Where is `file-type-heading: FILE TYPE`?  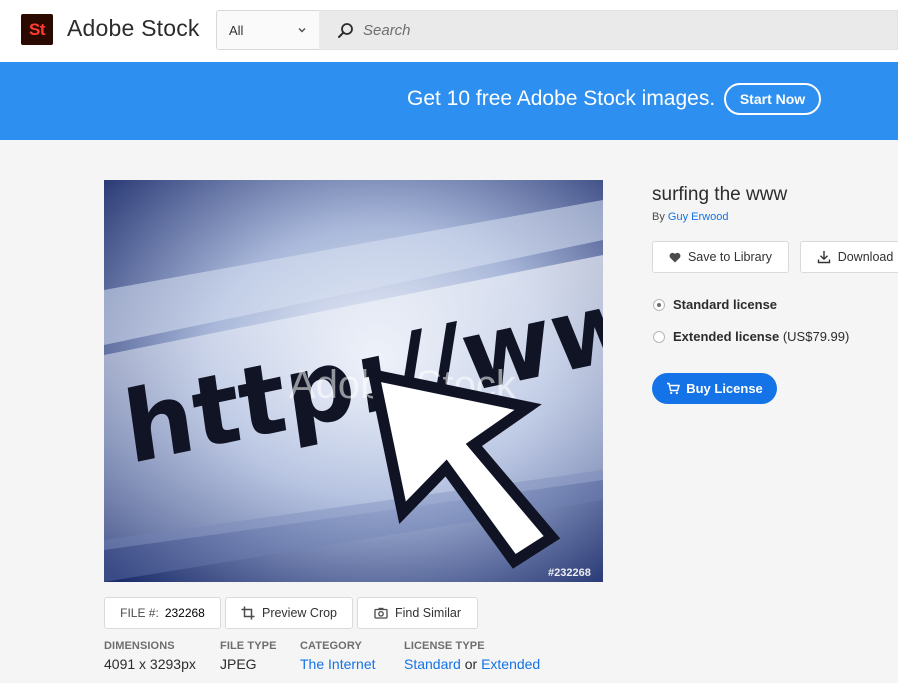
file-type-heading: FILE TYPE is located at coordinates (248, 646).